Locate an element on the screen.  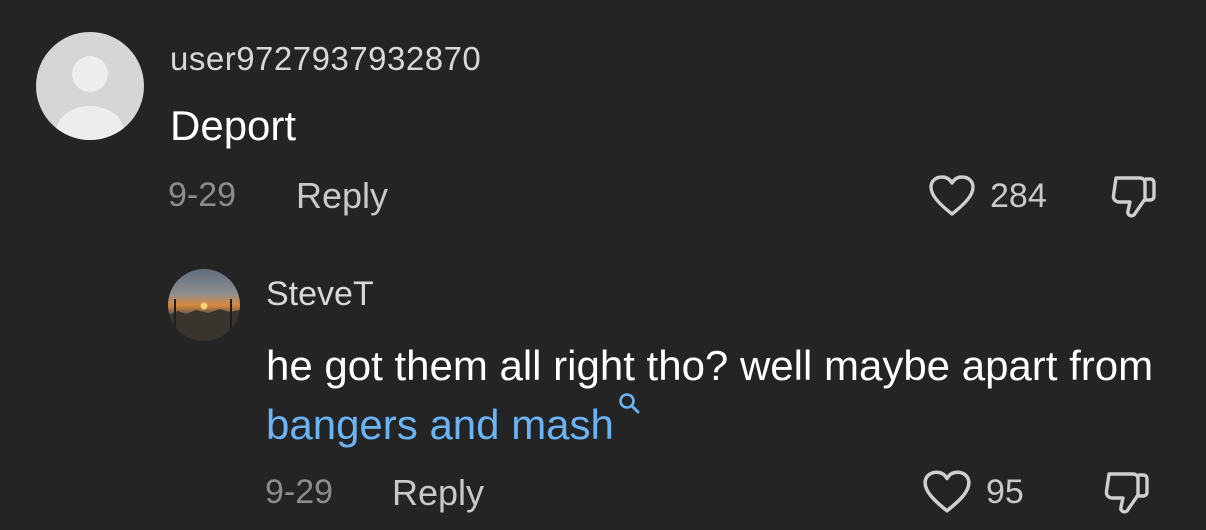
search-link: bangers and mash is located at coordinates (453, 420).